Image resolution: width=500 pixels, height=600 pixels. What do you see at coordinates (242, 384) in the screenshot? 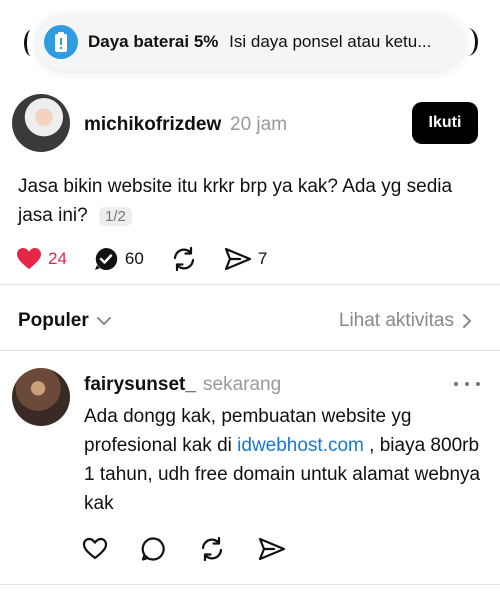
I see `reply-time: sekarang` at bounding box center [242, 384].